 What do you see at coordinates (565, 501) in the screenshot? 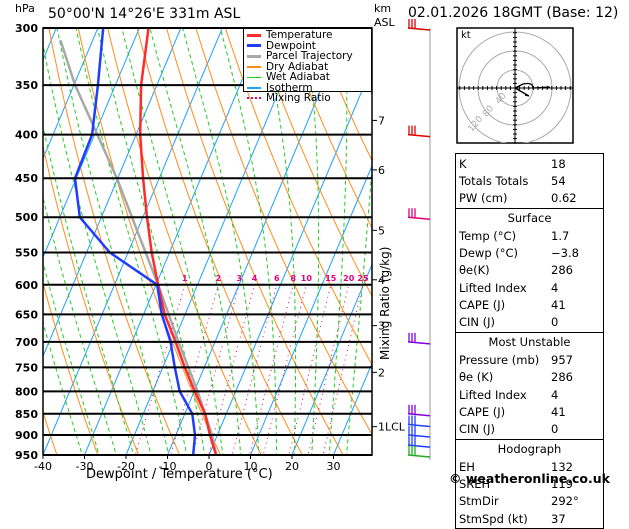
I see `row-value: 292°` at bounding box center [565, 501].